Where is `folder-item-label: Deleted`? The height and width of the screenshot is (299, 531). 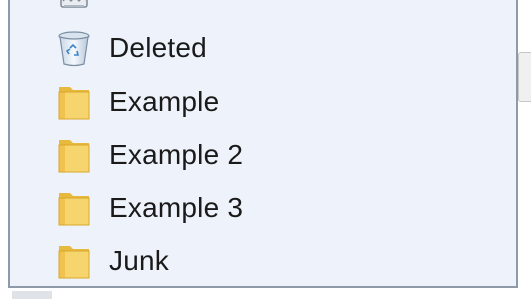 folder-item-label: Deleted is located at coordinates (158, 47).